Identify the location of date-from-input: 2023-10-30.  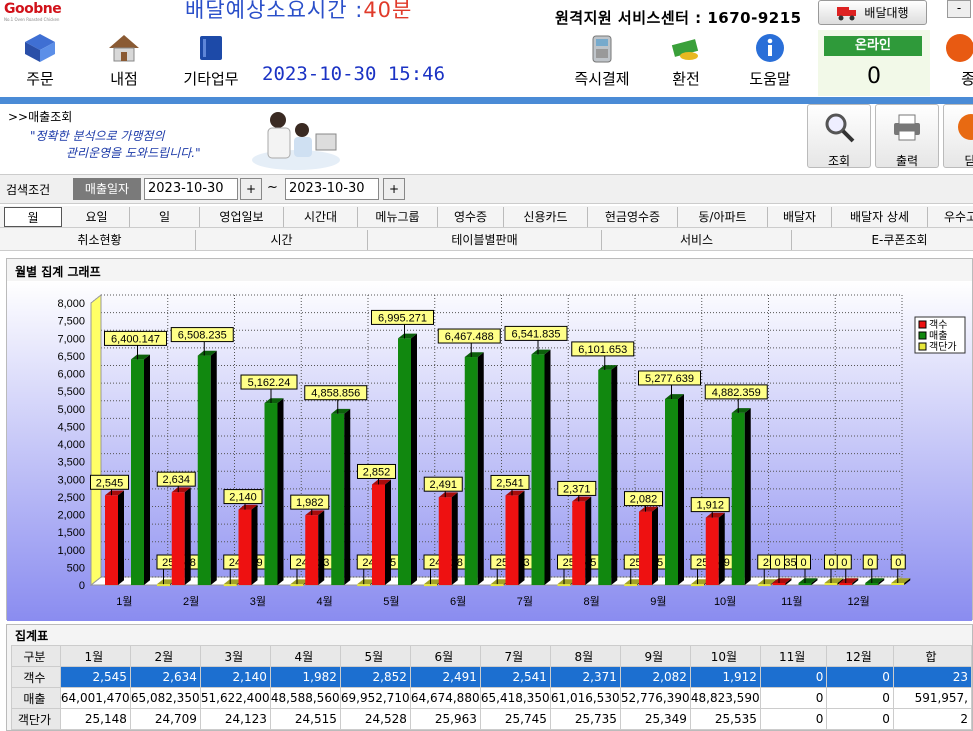
(191, 189).